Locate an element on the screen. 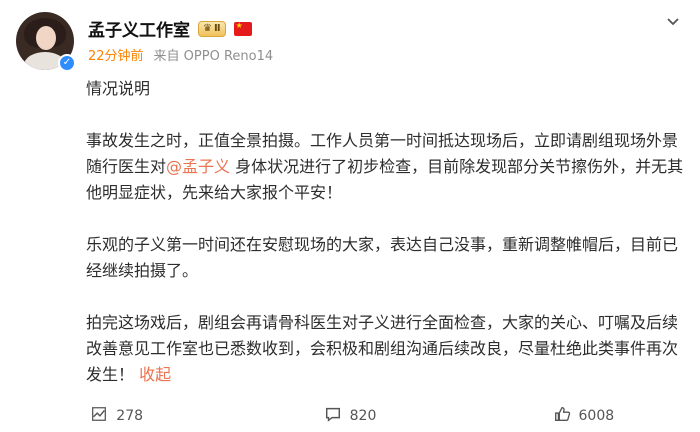 This screenshot has height=432, width=700. more-icon is located at coordinates (673, 21).